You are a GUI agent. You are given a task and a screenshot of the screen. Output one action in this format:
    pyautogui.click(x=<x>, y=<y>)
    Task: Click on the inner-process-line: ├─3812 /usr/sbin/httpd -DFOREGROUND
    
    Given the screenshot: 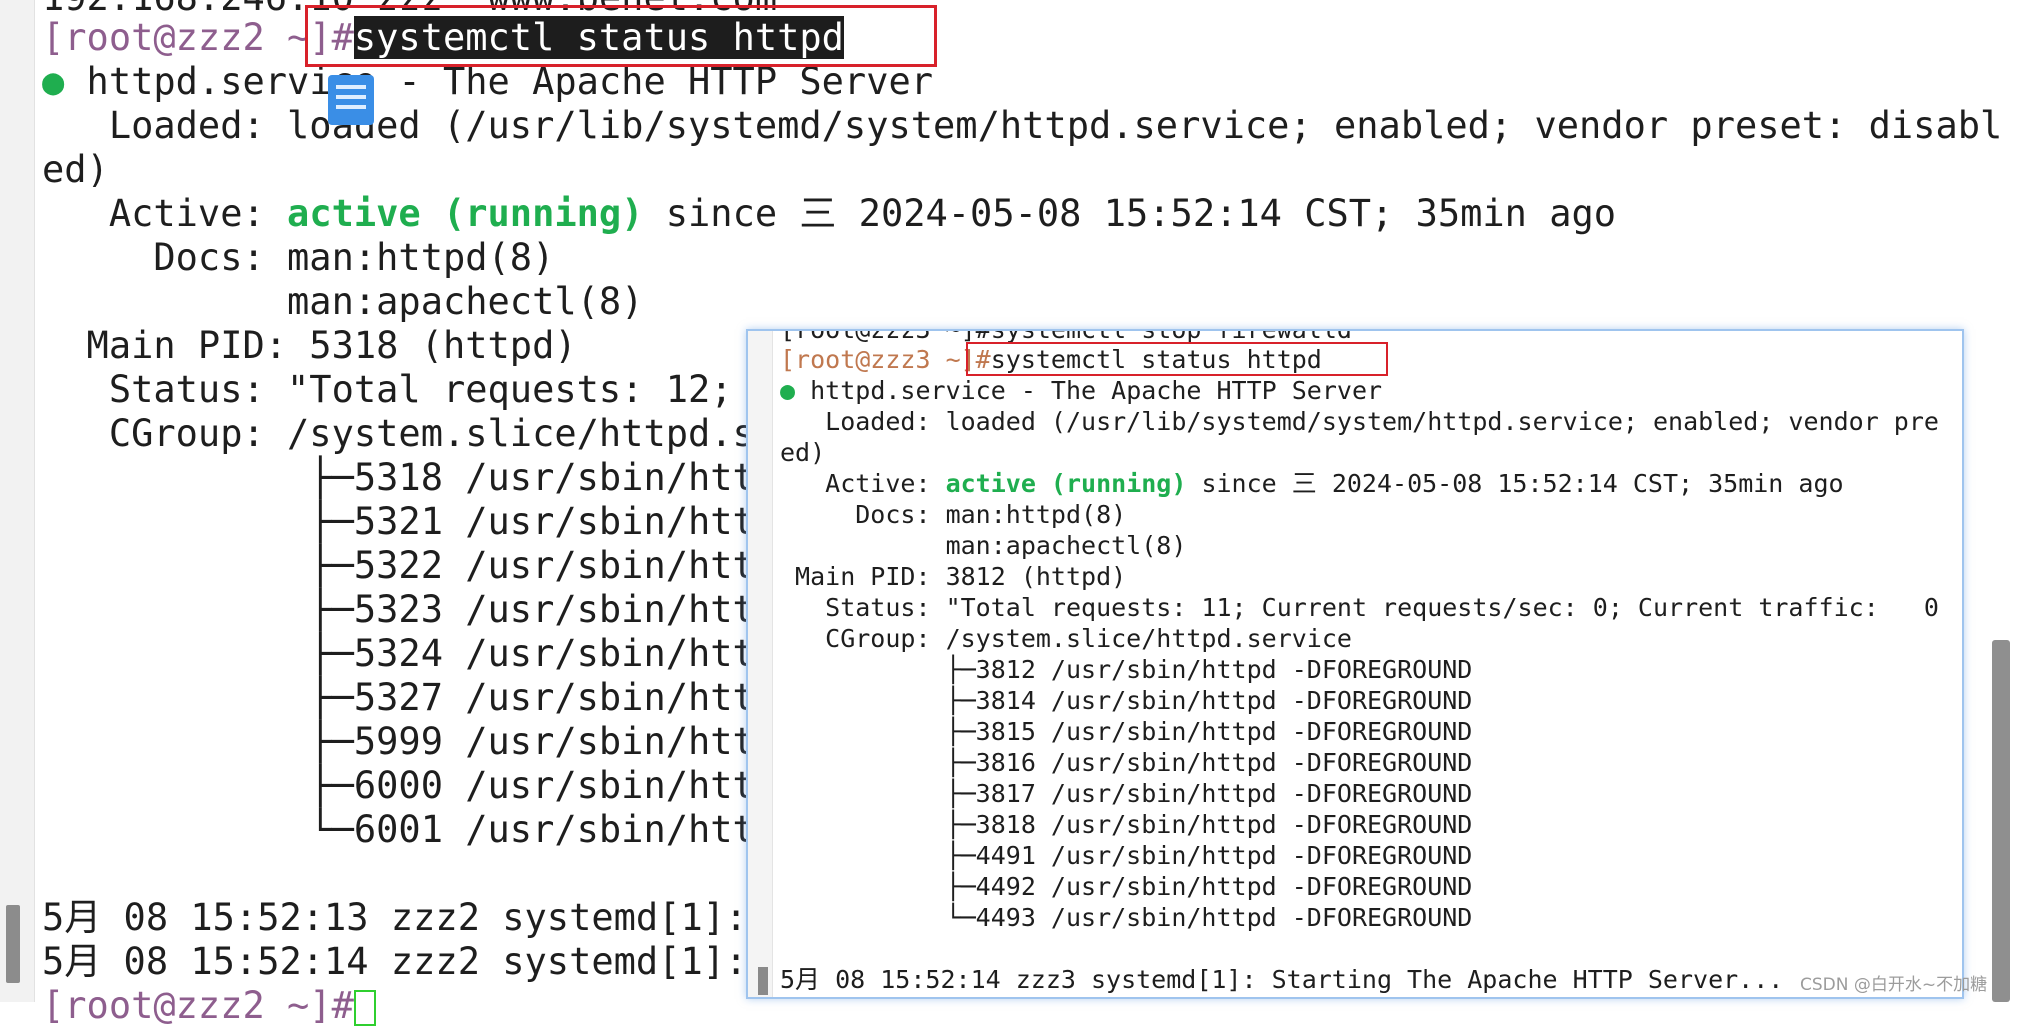 What is the action you would take?
    pyautogui.click(x=1126, y=669)
    